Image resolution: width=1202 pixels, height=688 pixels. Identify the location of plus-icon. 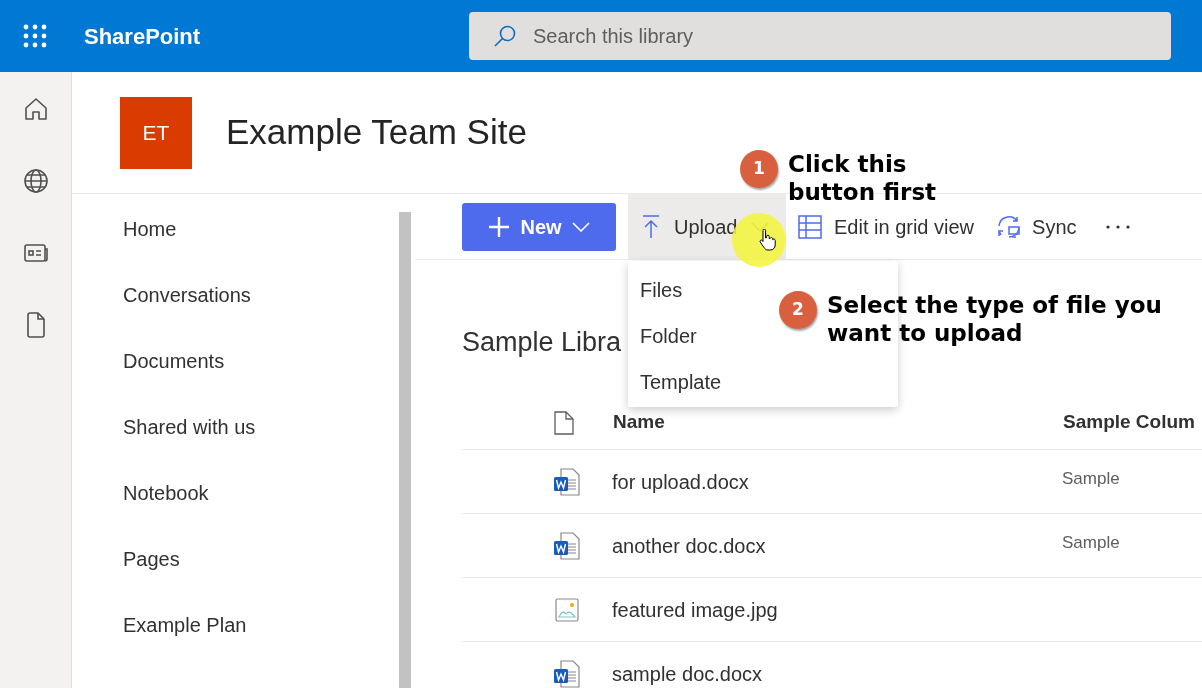
(499, 226).